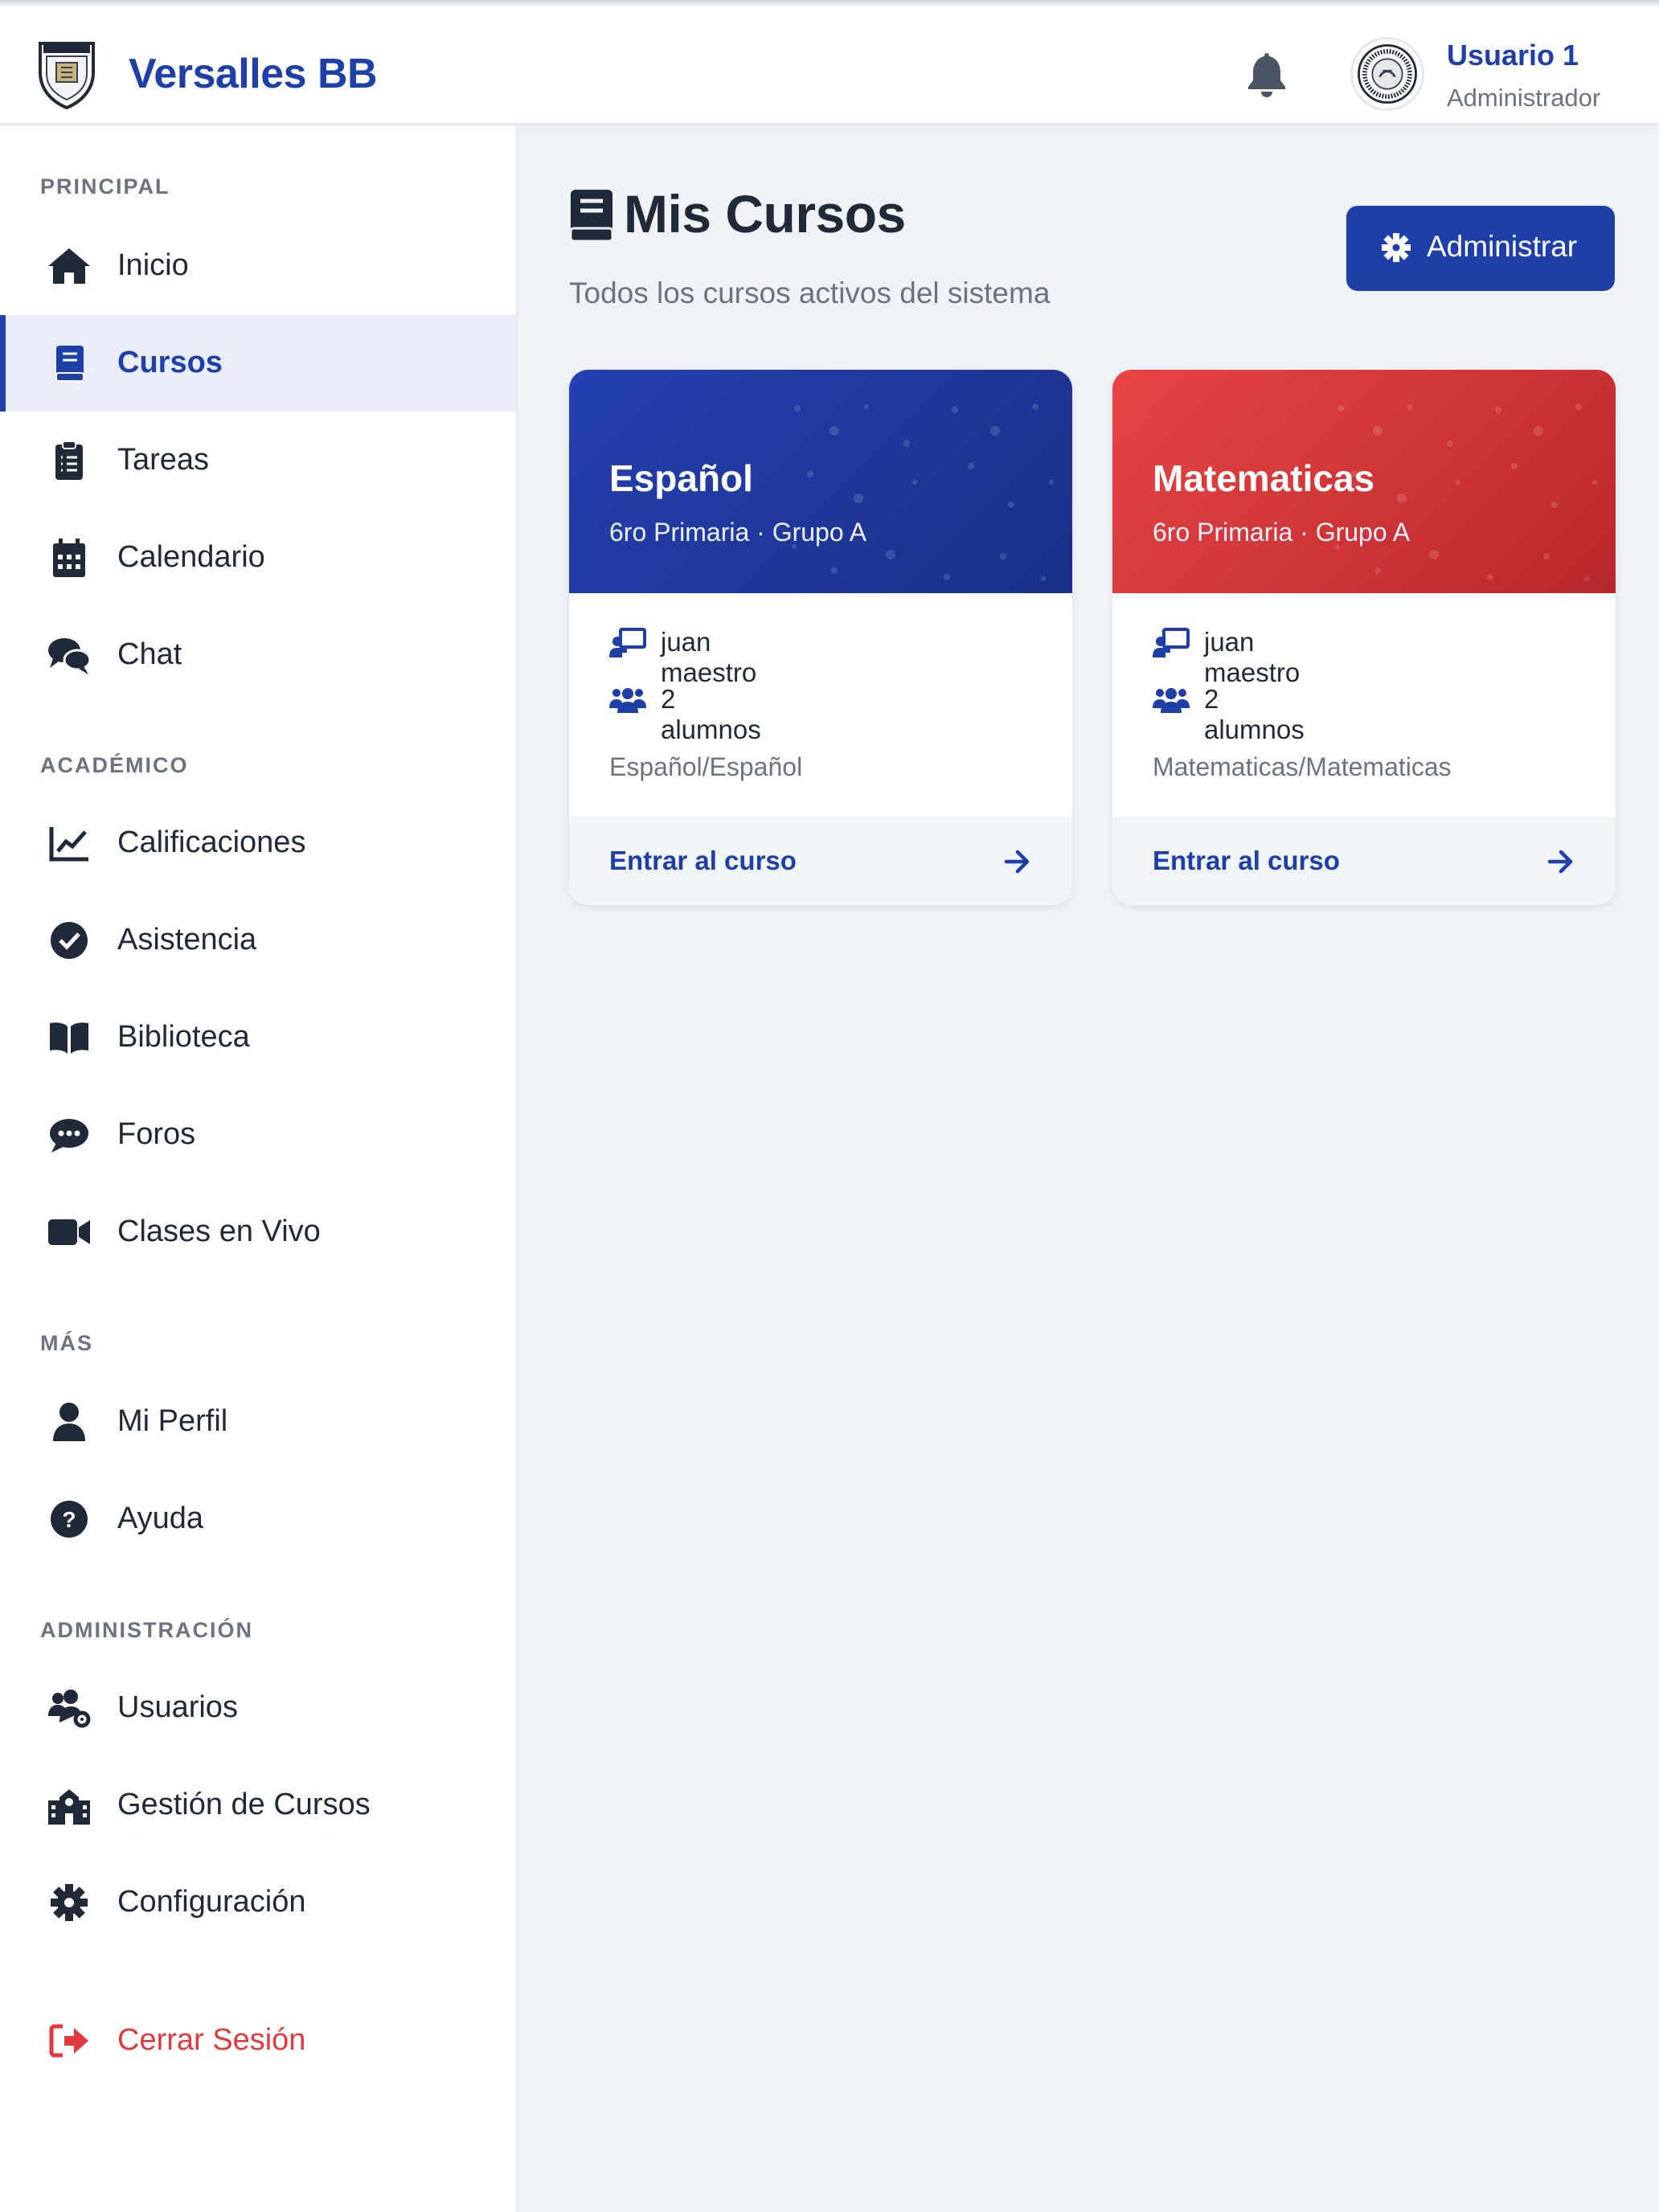 The width and height of the screenshot is (1659, 2212). Describe the element at coordinates (810, 292) in the screenshot. I see `page-subtitle: Todos los cursos activos del sistema` at that location.